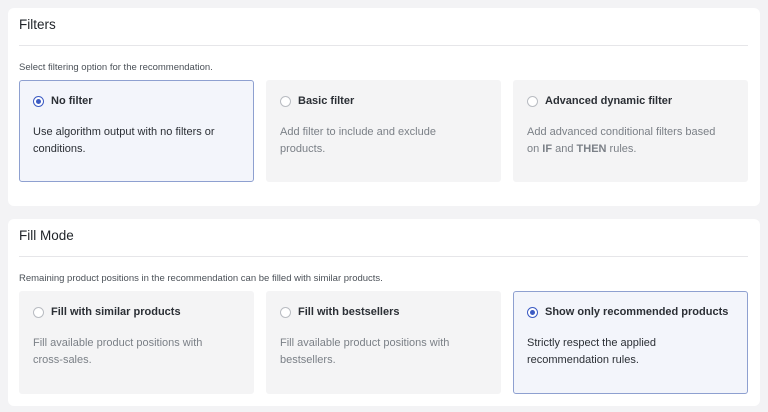  What do you see at coordinates (349, 312) in the screenshot?
I see `option-label: Fill with bestsellers` at bounding box center [349, 312].